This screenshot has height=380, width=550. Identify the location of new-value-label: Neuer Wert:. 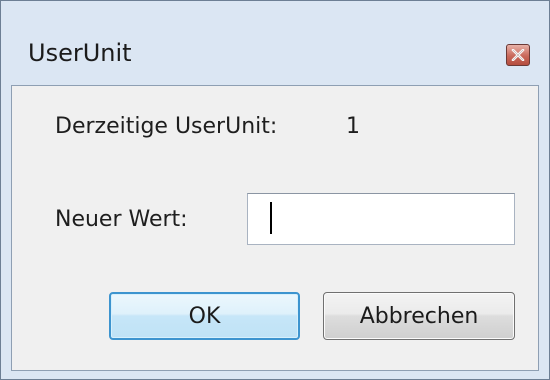
(121, 219).